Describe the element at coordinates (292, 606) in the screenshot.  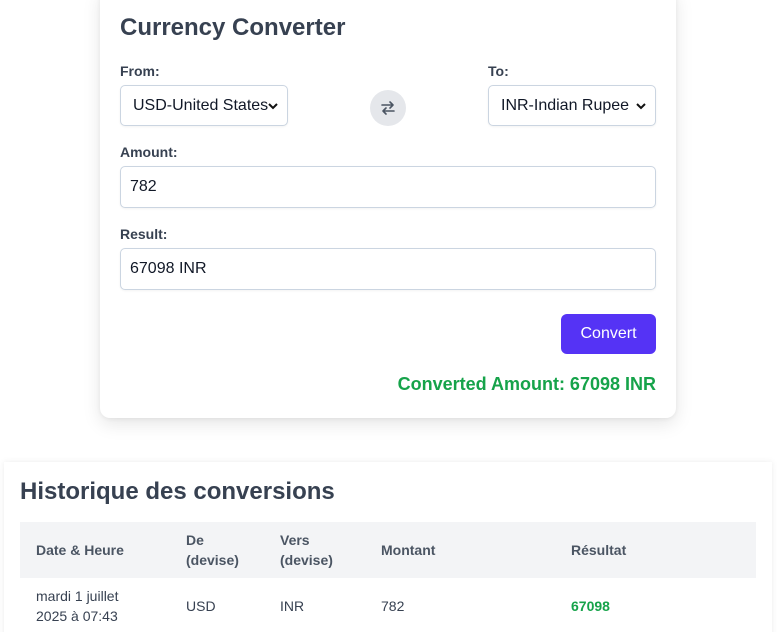
I see `row-to: INR` at that location.